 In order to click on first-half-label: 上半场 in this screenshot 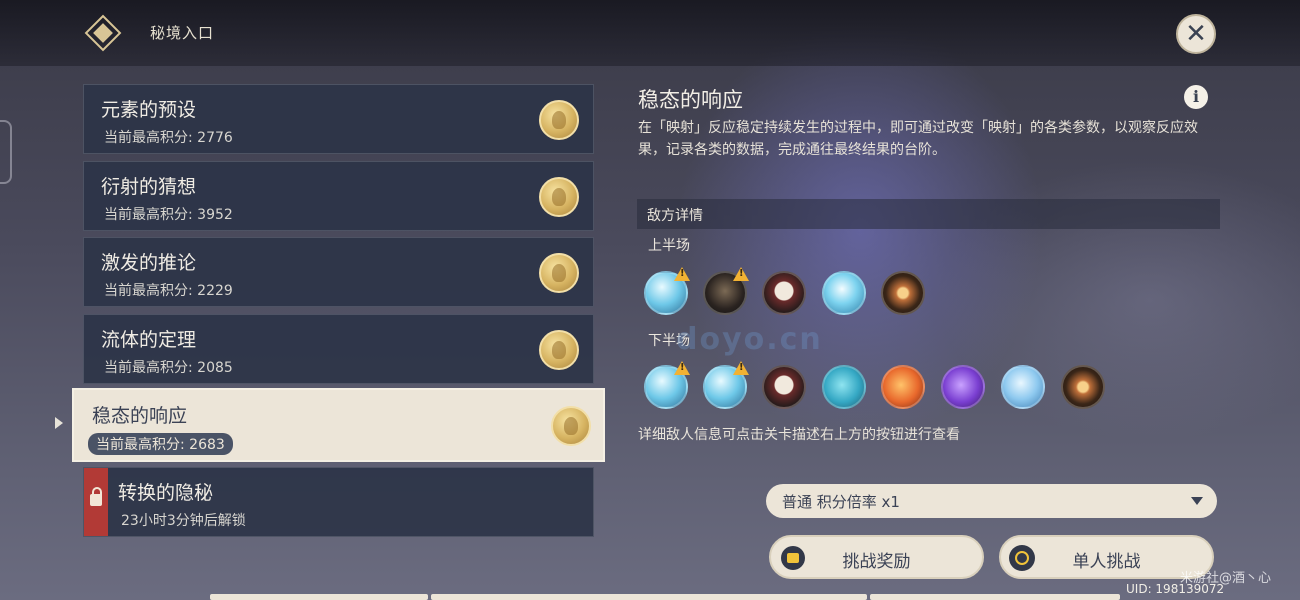, I will do `click(669, 246)`.